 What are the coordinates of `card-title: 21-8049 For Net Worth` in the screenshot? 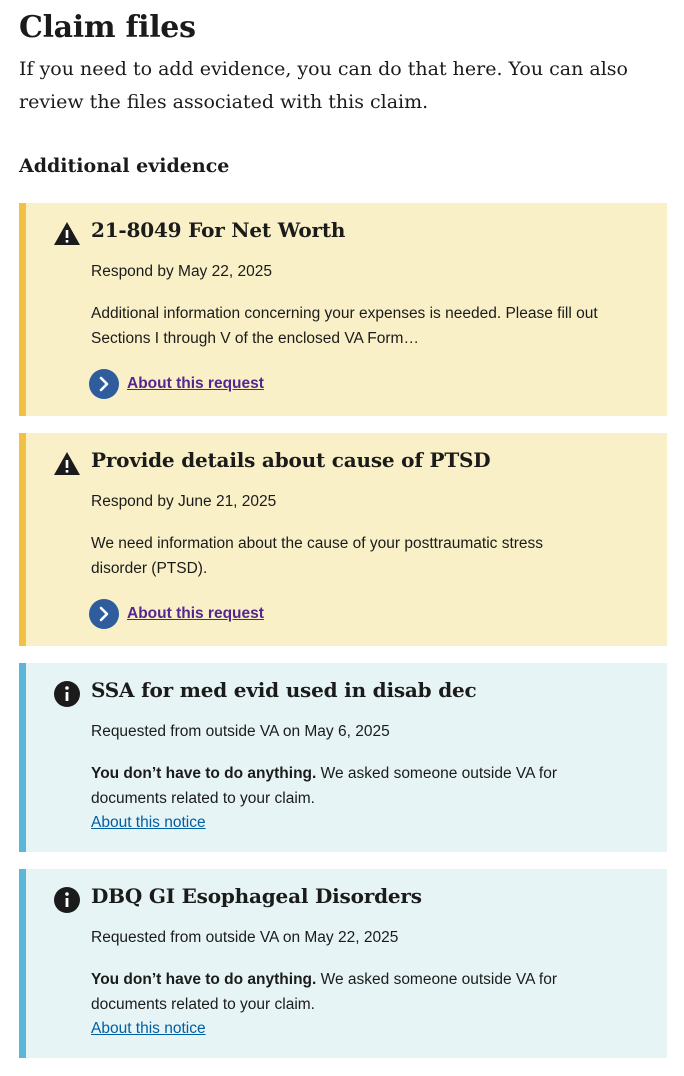 It's located at (218, 230).